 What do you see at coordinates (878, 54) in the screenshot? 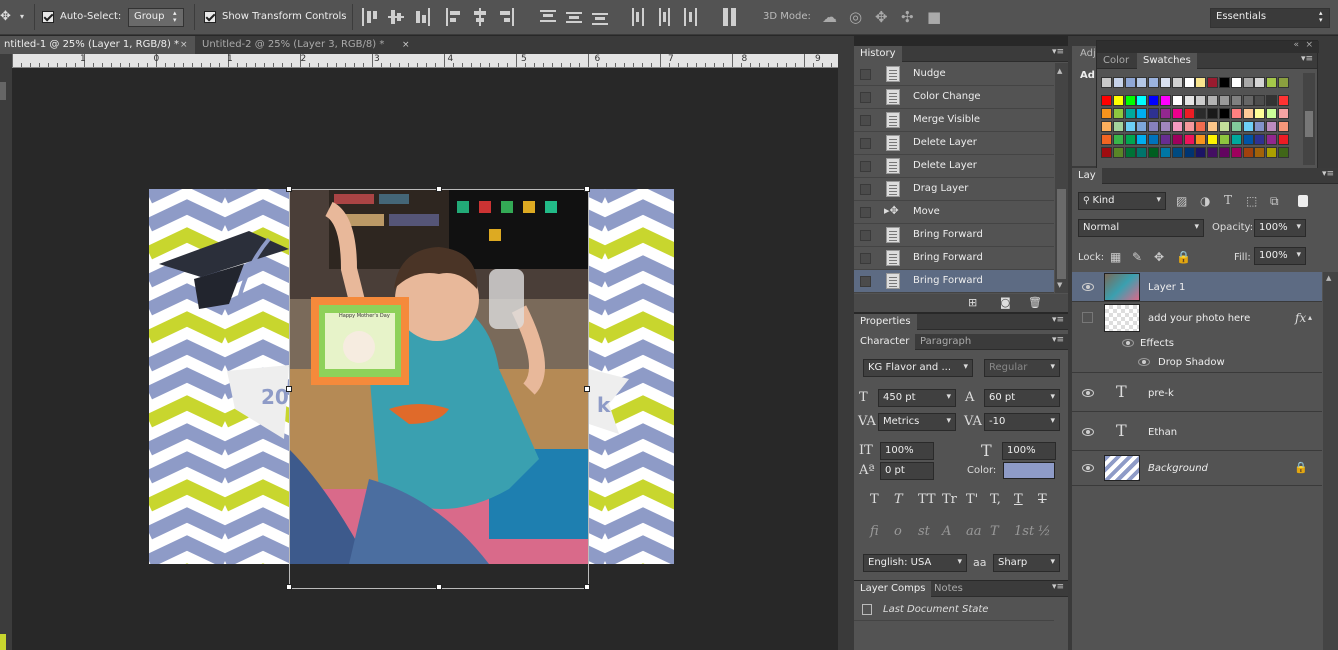
I see `tab-history: History` at bounding box center [878, 54].